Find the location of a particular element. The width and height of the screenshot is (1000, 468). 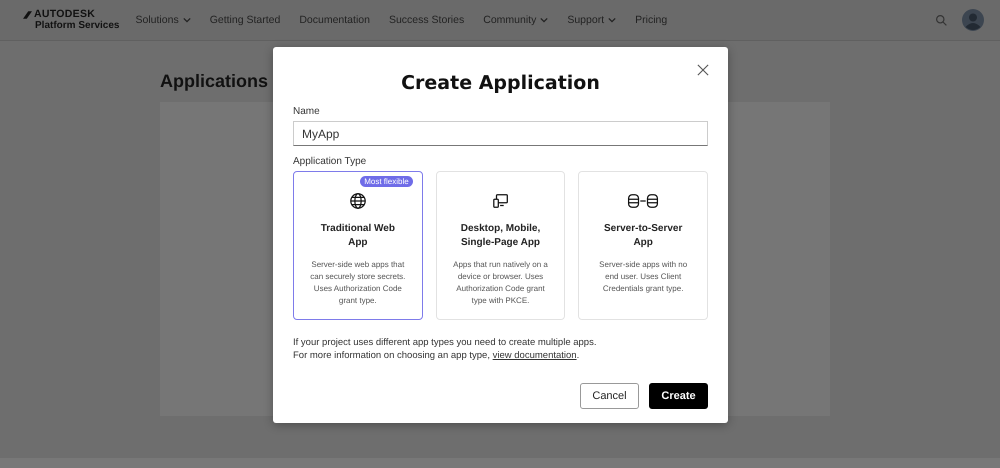

info-text: For more information on choosing an app type, view documentation. is located at coordinates (436, 355).